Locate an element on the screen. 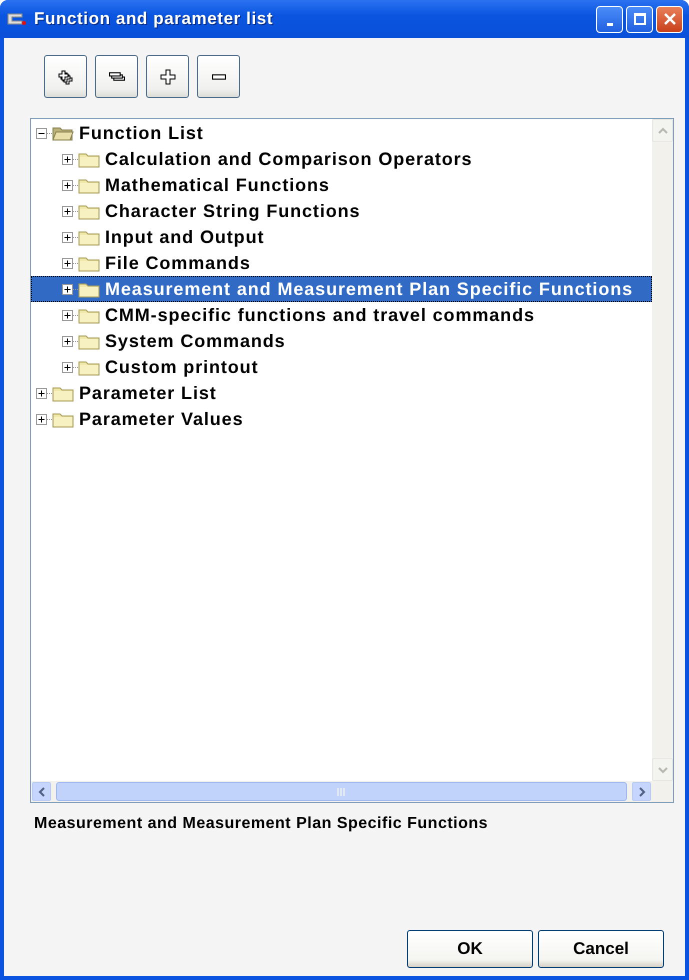 The width and height of the screenshot is (689, 980). expand-all-button is located at coordinates (65, 76).